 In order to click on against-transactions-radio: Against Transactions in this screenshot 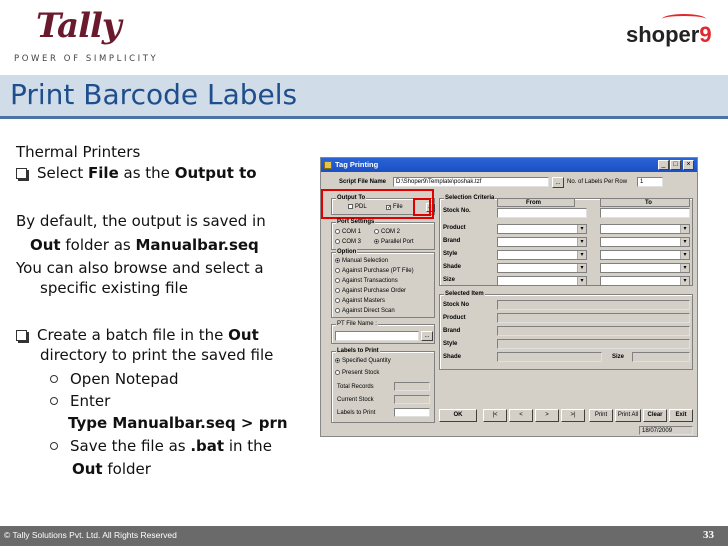, I will do `click(366, 281)`.